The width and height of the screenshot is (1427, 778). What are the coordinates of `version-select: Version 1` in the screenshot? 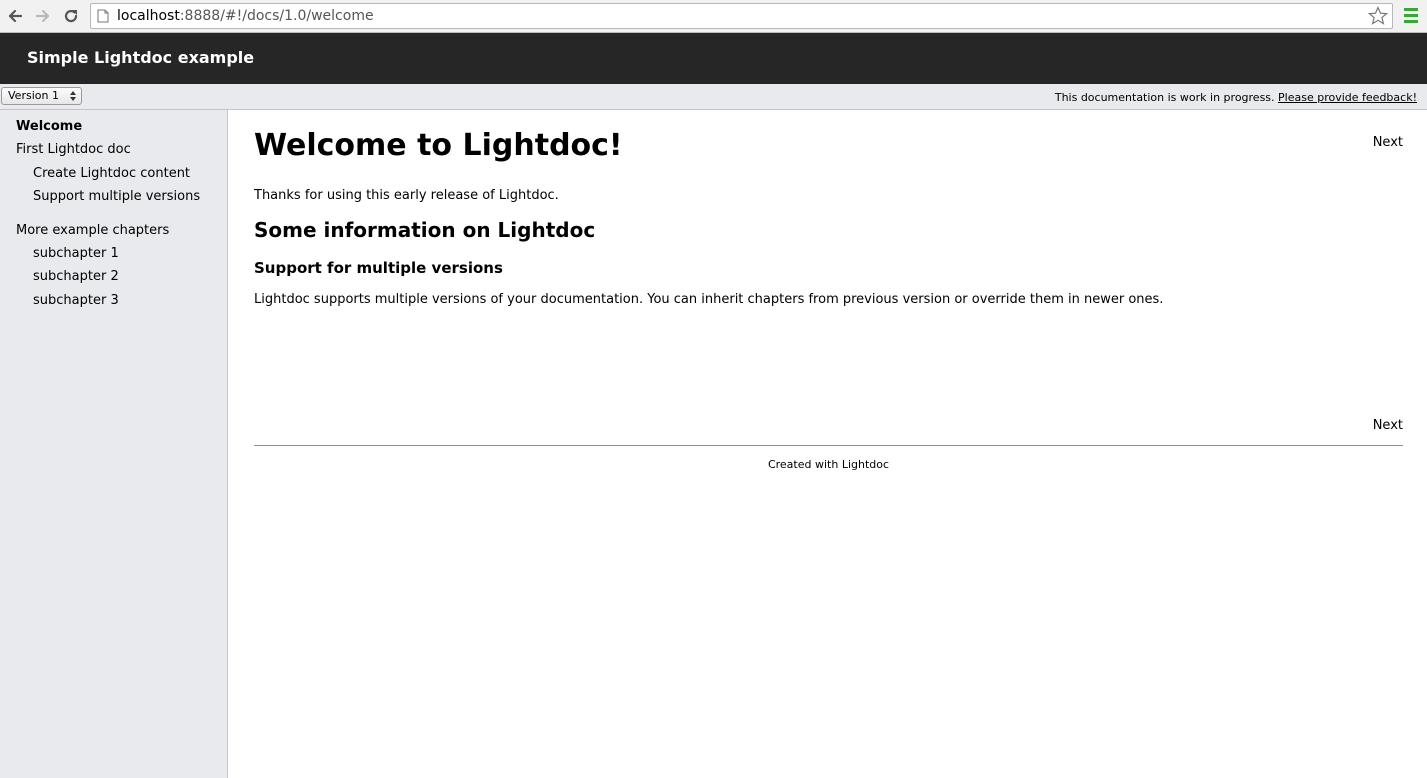 It's located at (41, 96).